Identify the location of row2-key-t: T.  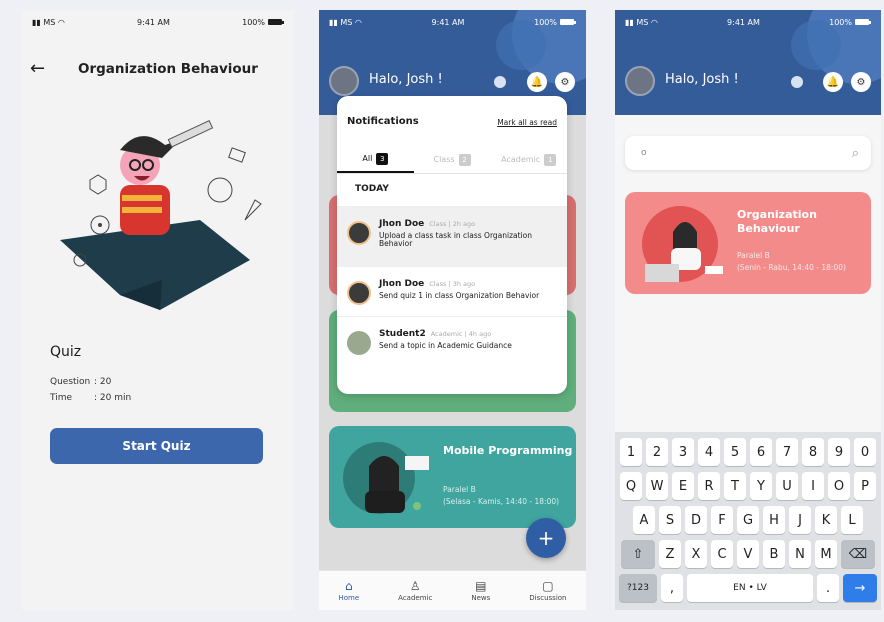
(735, 486).